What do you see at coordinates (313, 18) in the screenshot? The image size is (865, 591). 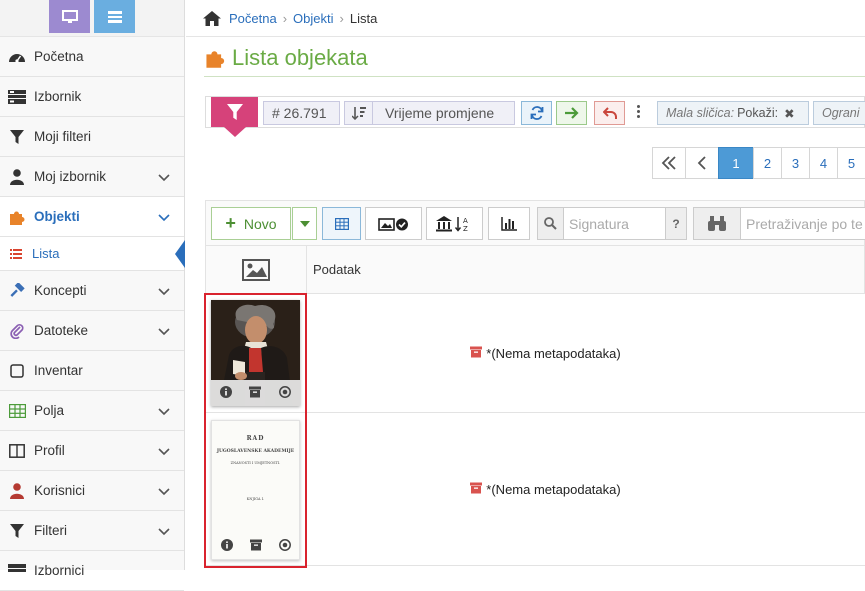 I see `breadcrumb-objects-link: Objekti` at bounding box center [313, 18].